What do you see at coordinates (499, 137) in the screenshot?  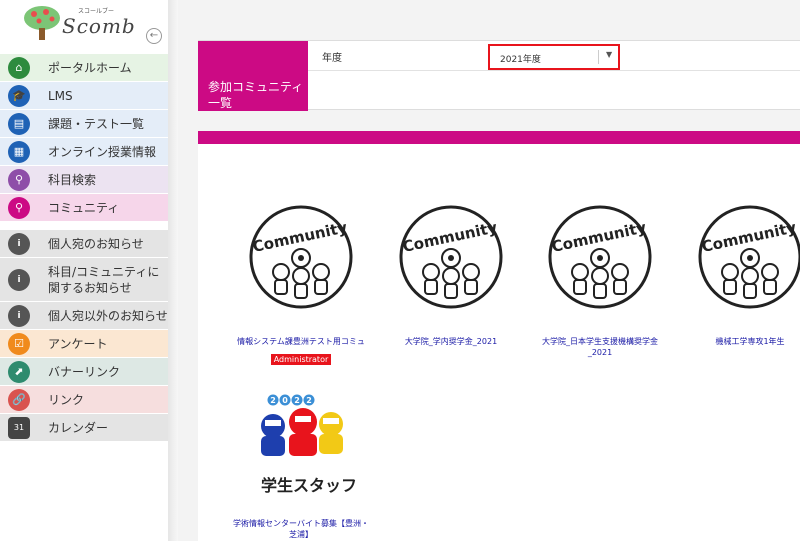 I see `section-bar` at bounding box center [499, 137].